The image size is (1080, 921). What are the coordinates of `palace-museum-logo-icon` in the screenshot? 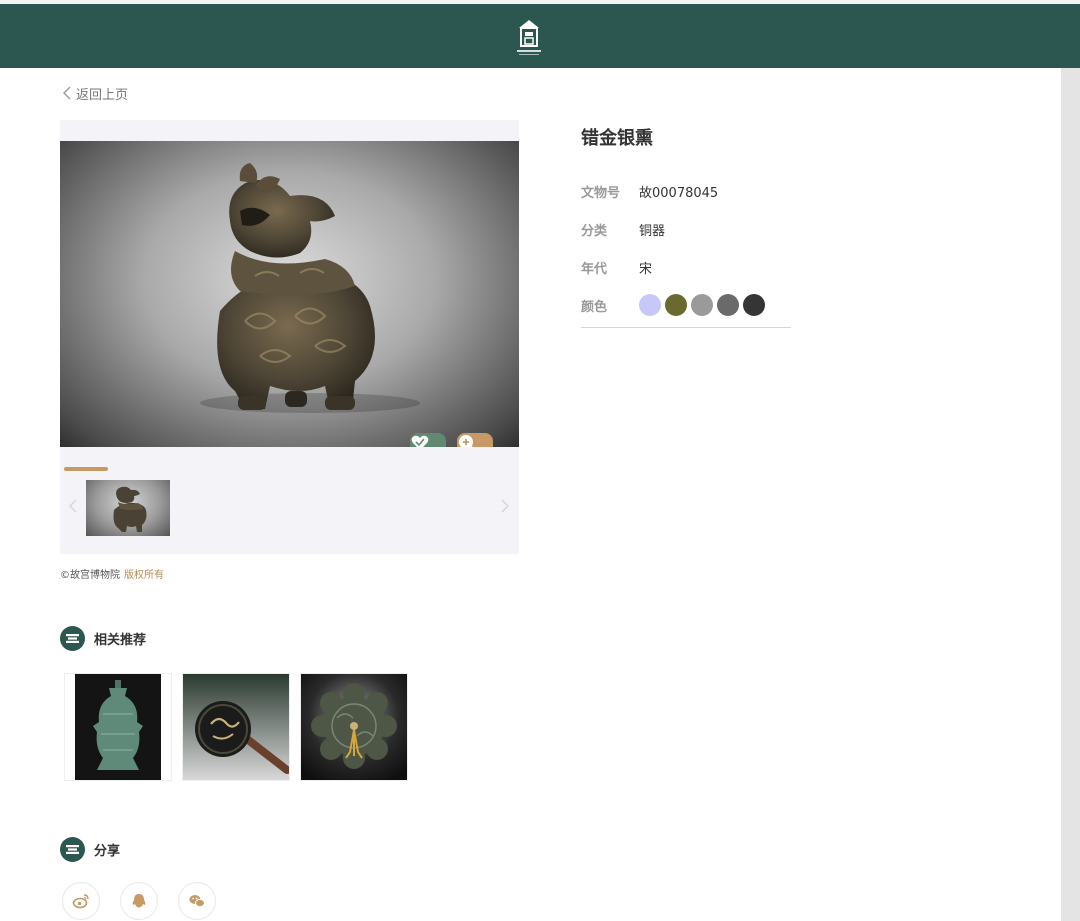 It's located at (529, 38).